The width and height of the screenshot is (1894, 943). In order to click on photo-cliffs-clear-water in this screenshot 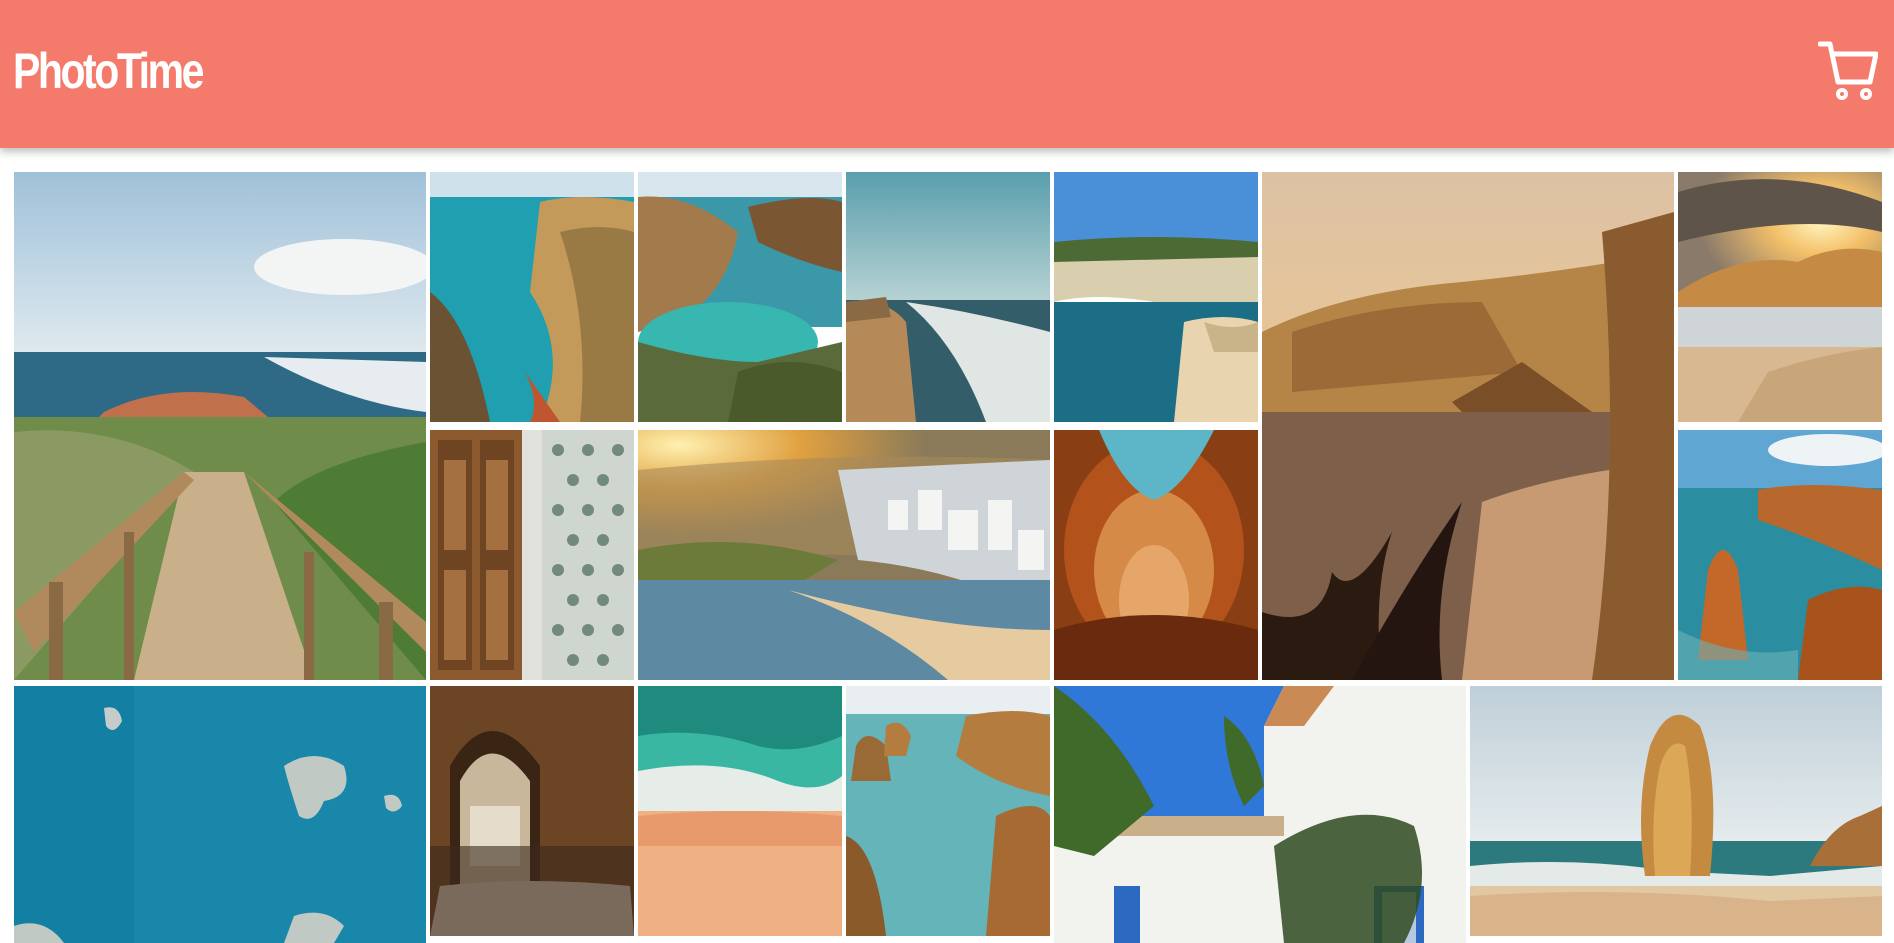, I will do `click(948, 811)`.